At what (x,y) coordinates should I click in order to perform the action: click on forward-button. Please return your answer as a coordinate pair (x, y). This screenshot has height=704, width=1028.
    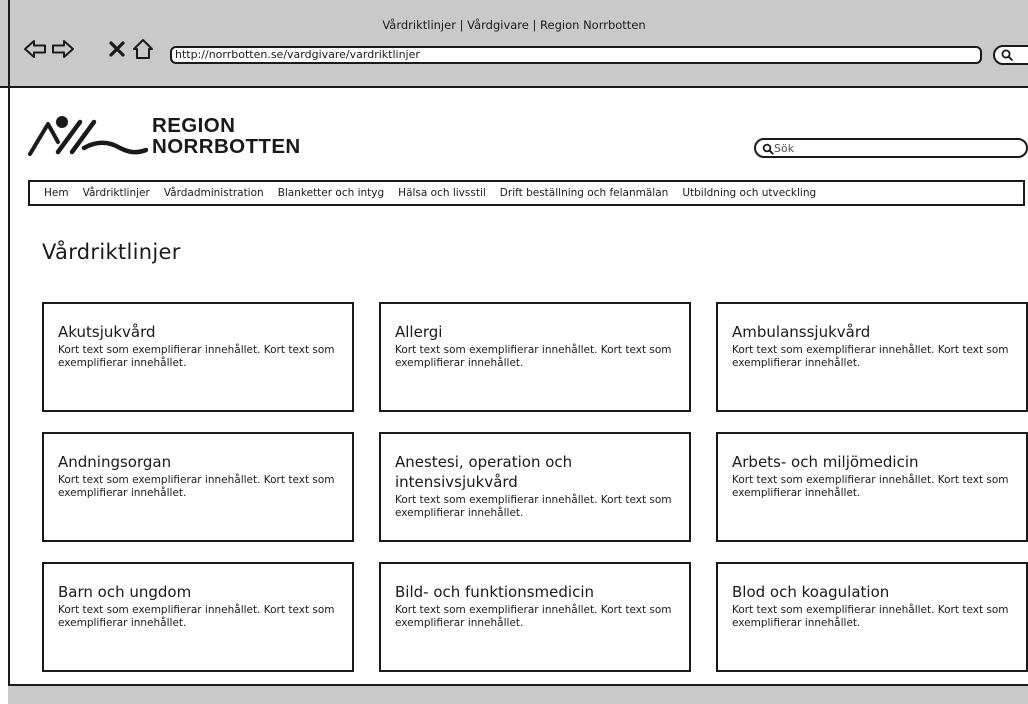
    Looking at the image, I should click on (63, 49).